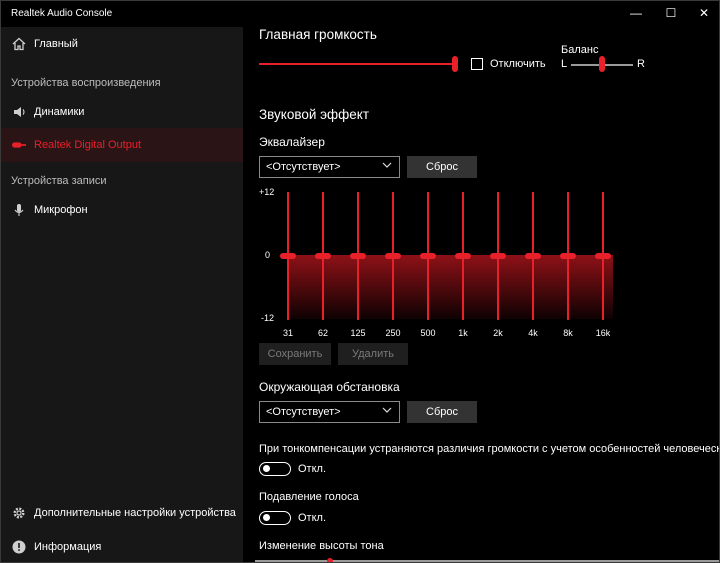  I want to click on mute-checkbox, so click(477, 64).